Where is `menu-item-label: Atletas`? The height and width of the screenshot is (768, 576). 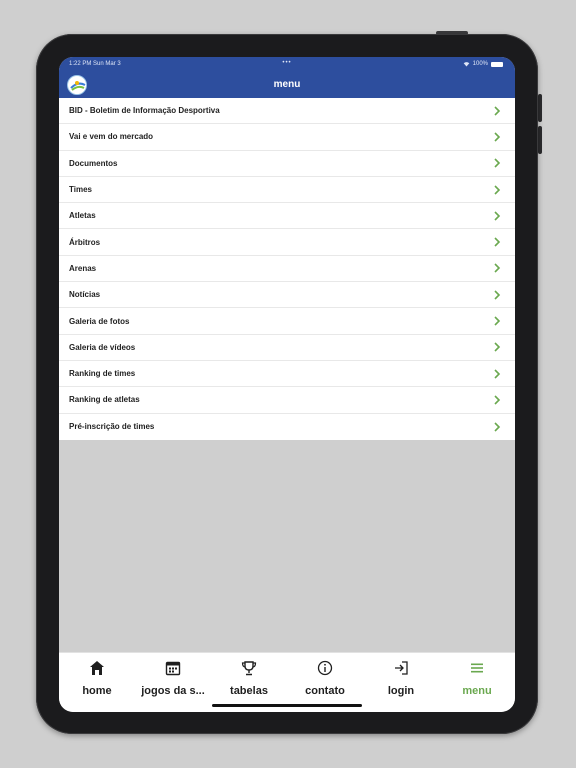
menu-item-label: Atletas is located at coordinates (82, 216).